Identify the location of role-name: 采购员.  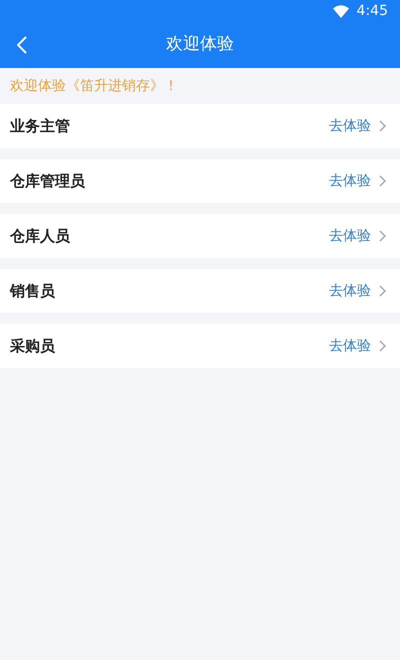
(32, 346).